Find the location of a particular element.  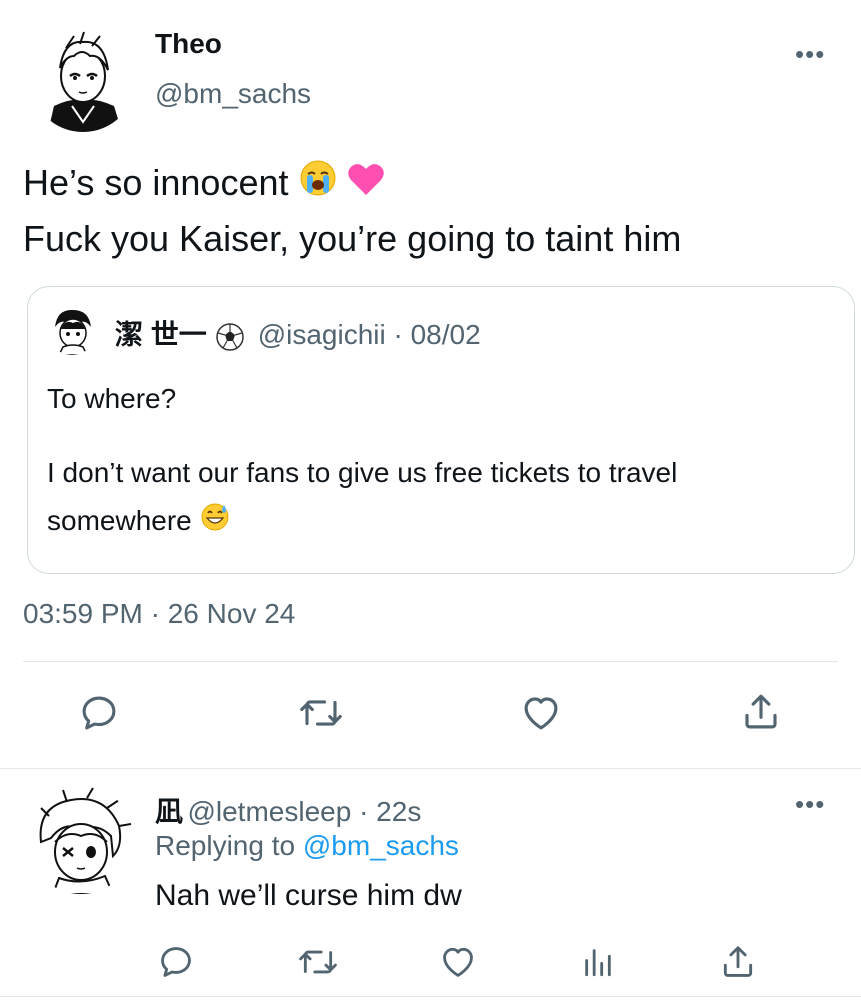

reply-like-button is located at coordinates (458, 962).